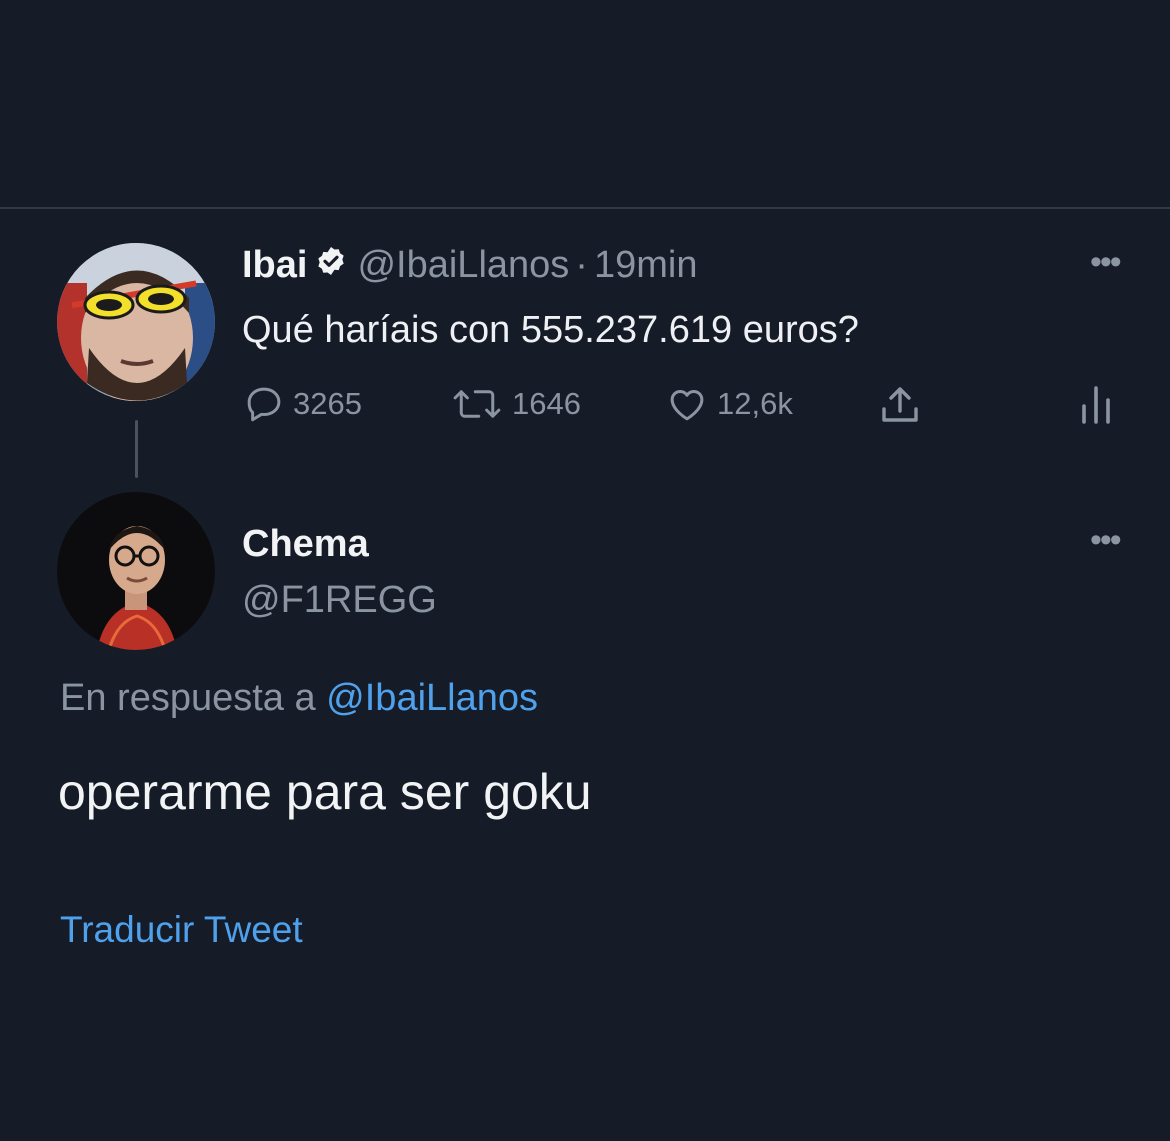 This screenshot has width=1170, height=1141. I want to click on reply-text: operarme para ser goku, so click(325, 792).